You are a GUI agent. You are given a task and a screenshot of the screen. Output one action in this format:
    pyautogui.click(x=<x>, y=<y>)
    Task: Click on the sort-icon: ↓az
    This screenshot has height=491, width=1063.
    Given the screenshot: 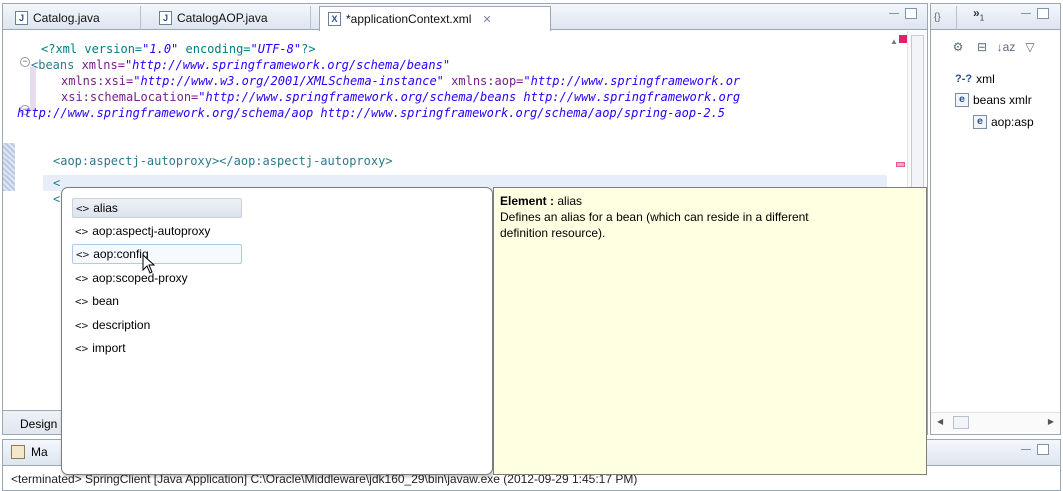 What is the action you would take?
    pyautogui.click(x=1006, y=47)
    